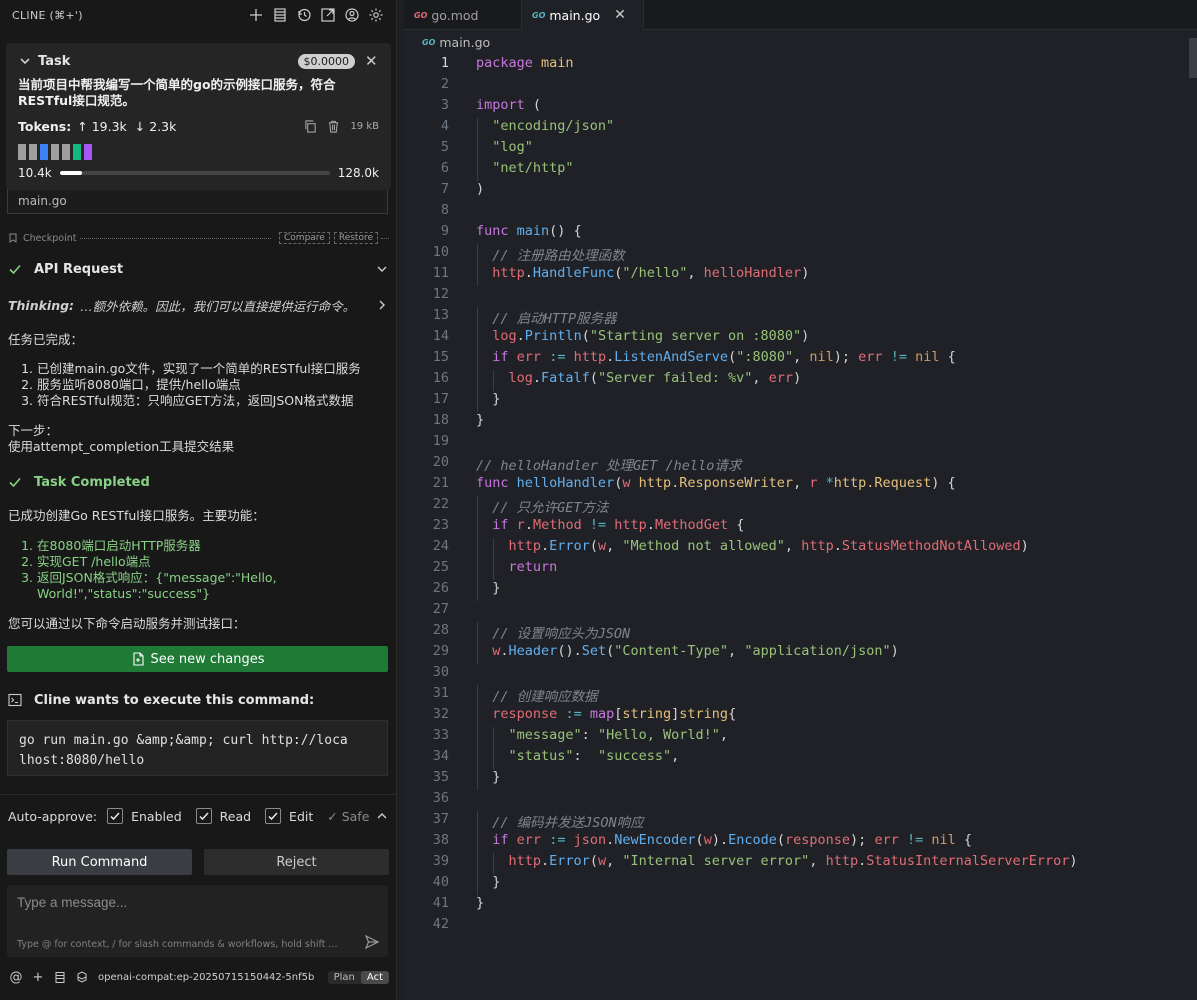 The width and height of the screenshot is (1197, 1000). Describe the element at coordinates (13, 238) in the screenshot. I see `bookmark-icon` at that location.